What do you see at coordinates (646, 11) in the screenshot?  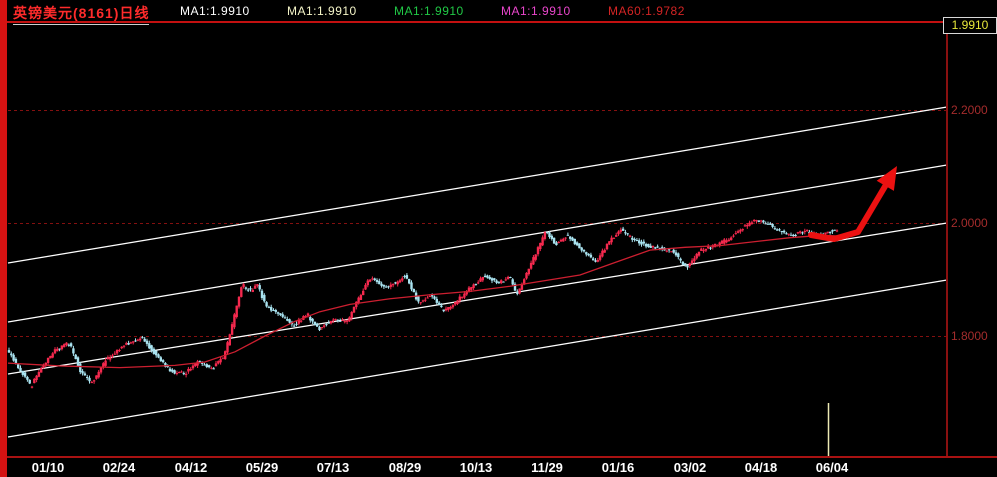 I see `ma-label: MA60:1.9782` at bounding box center [646, 11].